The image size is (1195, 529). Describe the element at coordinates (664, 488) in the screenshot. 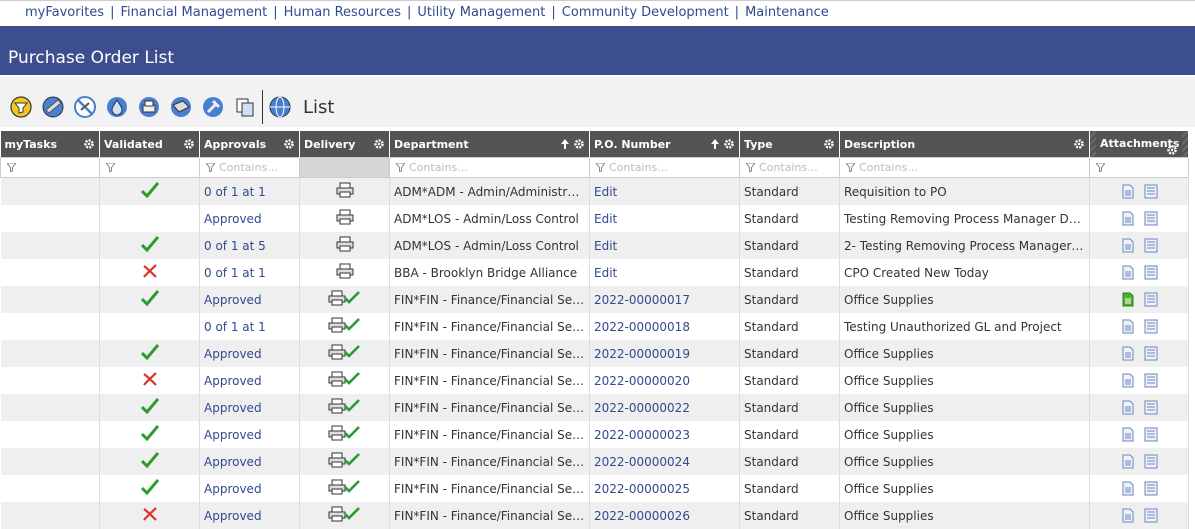

I see `cell-po-number: 2022-00000025` at that location.